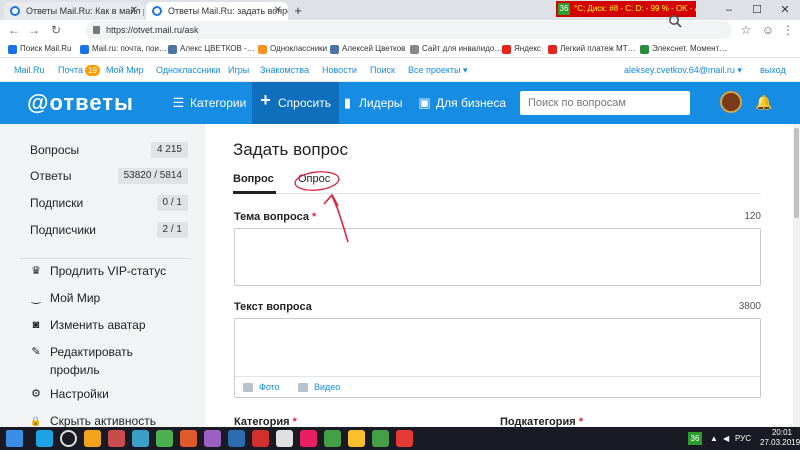 This screenshot has height=450, width=800. What do you see at coordinates (261, 387) in the screenshot?
I see `attach-photo: Фото` at bounding box center [261, 387].